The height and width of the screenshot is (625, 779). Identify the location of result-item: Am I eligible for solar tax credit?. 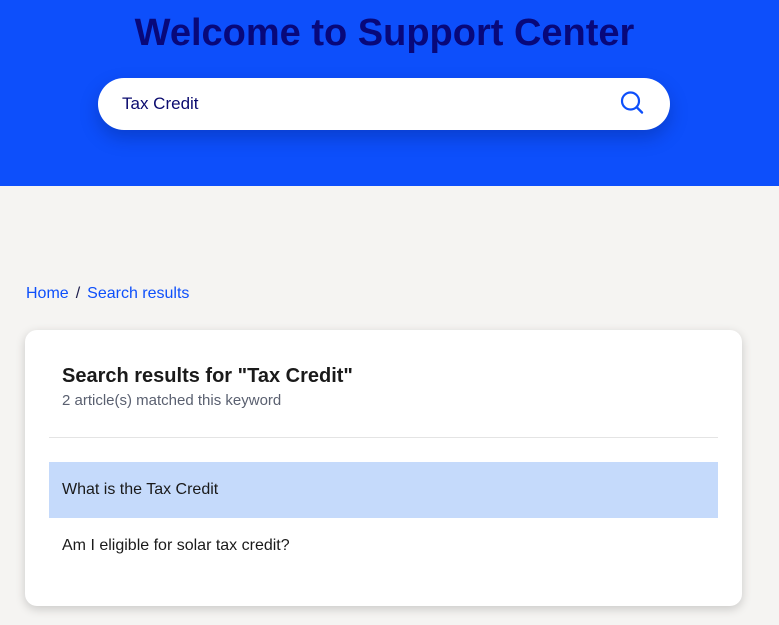
(383, 546).